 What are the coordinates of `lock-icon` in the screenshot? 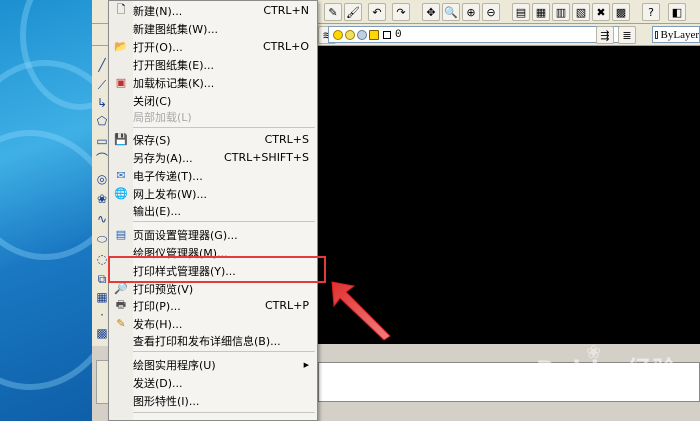 It's located at (362, 34).